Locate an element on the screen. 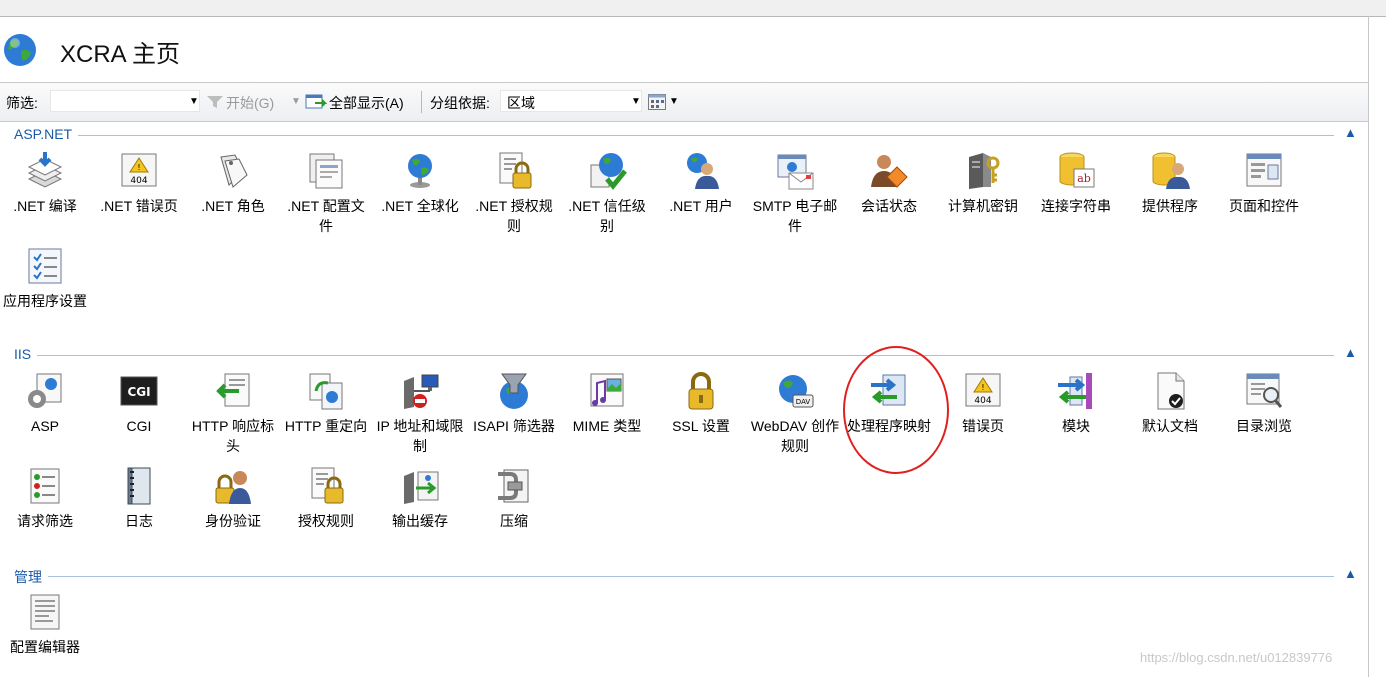 The width and height of the screenshot is (1386, 677). feature-app-settings: 应用程序设置 is located at coordinates (46, 278).